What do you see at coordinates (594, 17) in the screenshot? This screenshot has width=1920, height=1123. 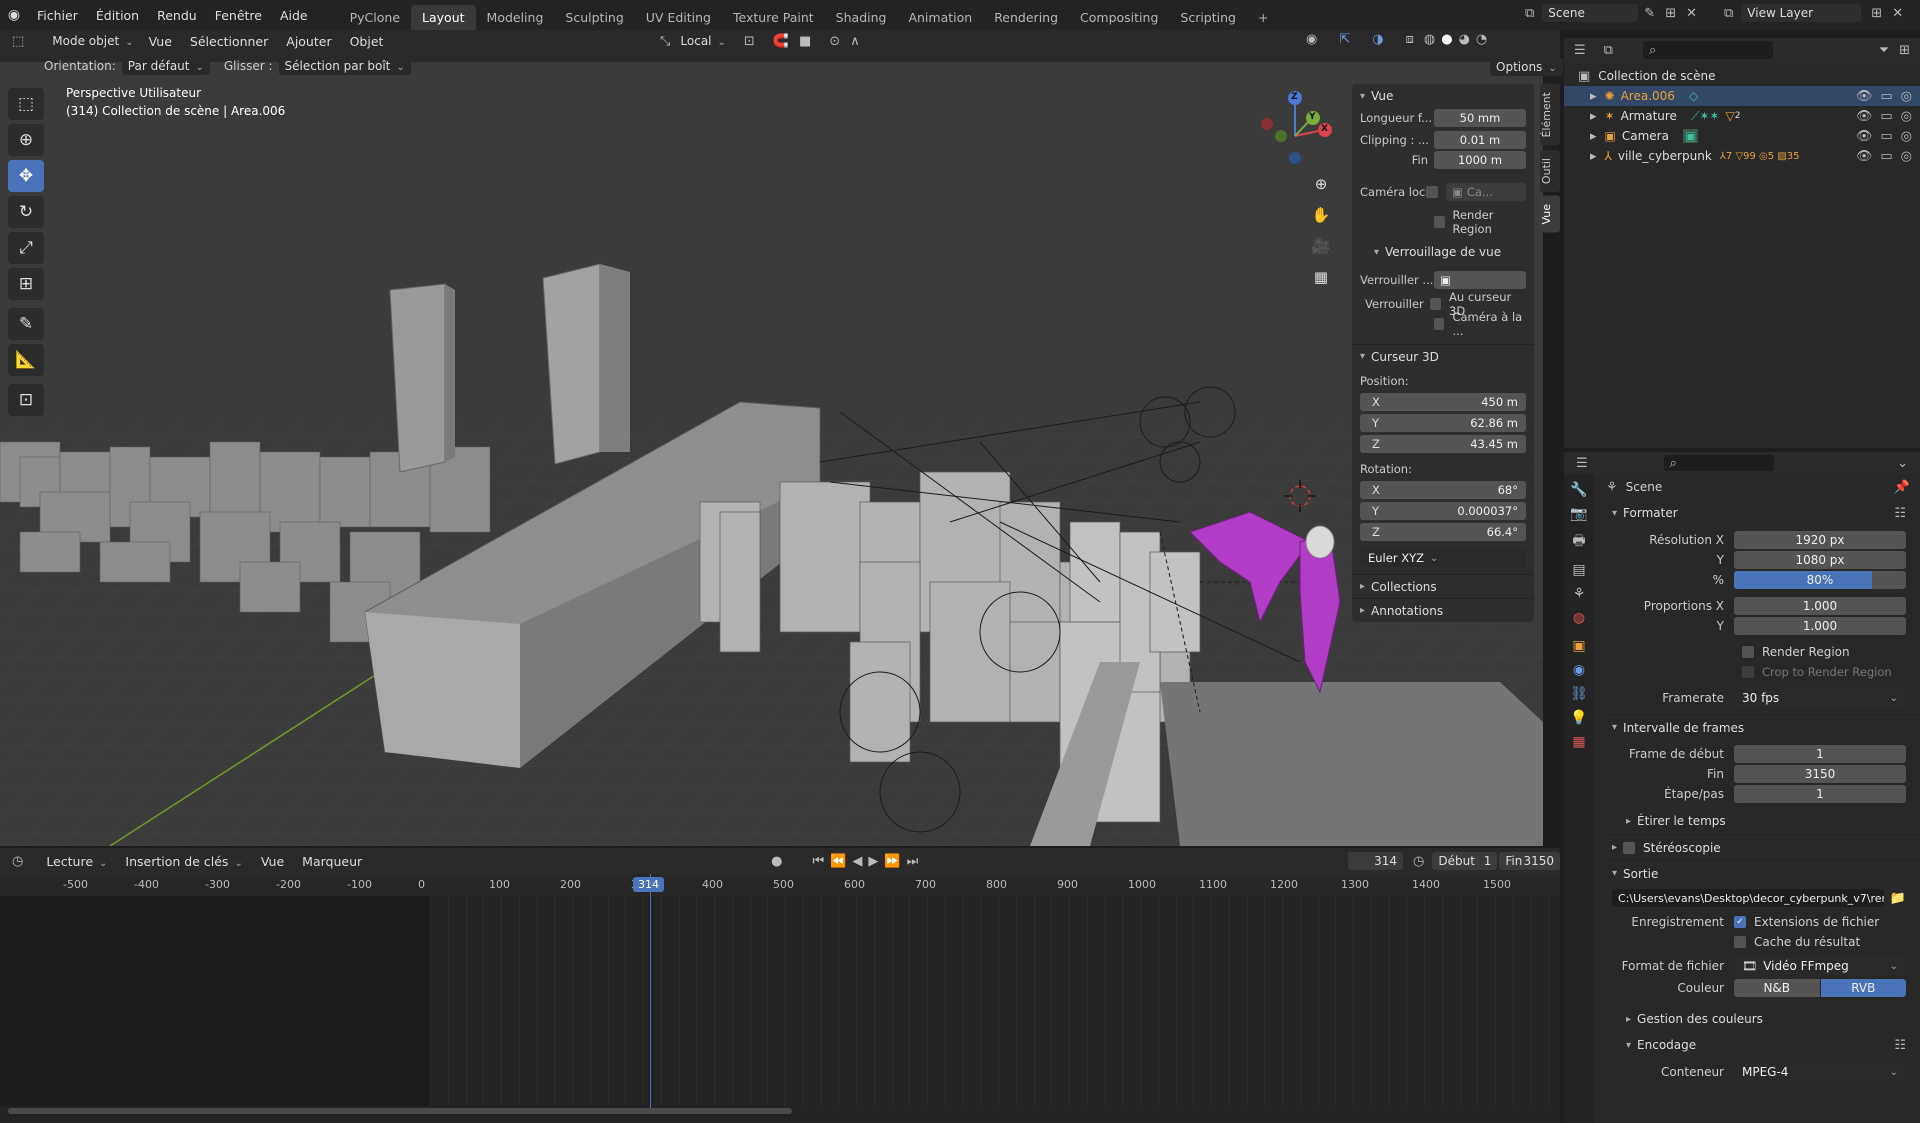 I see `tab-sculpting: Sculpting` at bounding box center [594, 17].